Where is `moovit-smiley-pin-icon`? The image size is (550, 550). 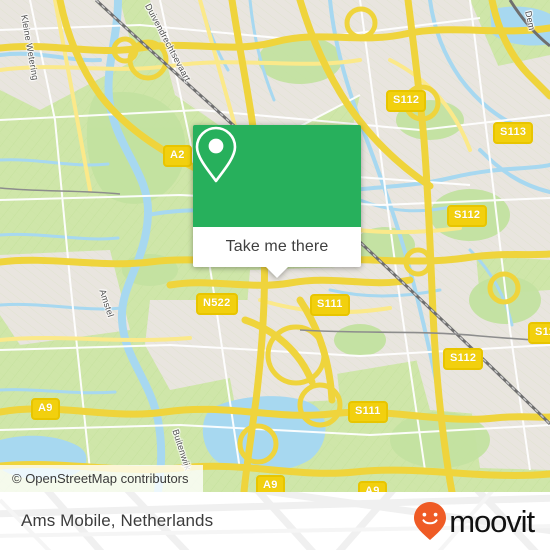
moovit-smiley-pin-icon is located at coordinates (430, 521).